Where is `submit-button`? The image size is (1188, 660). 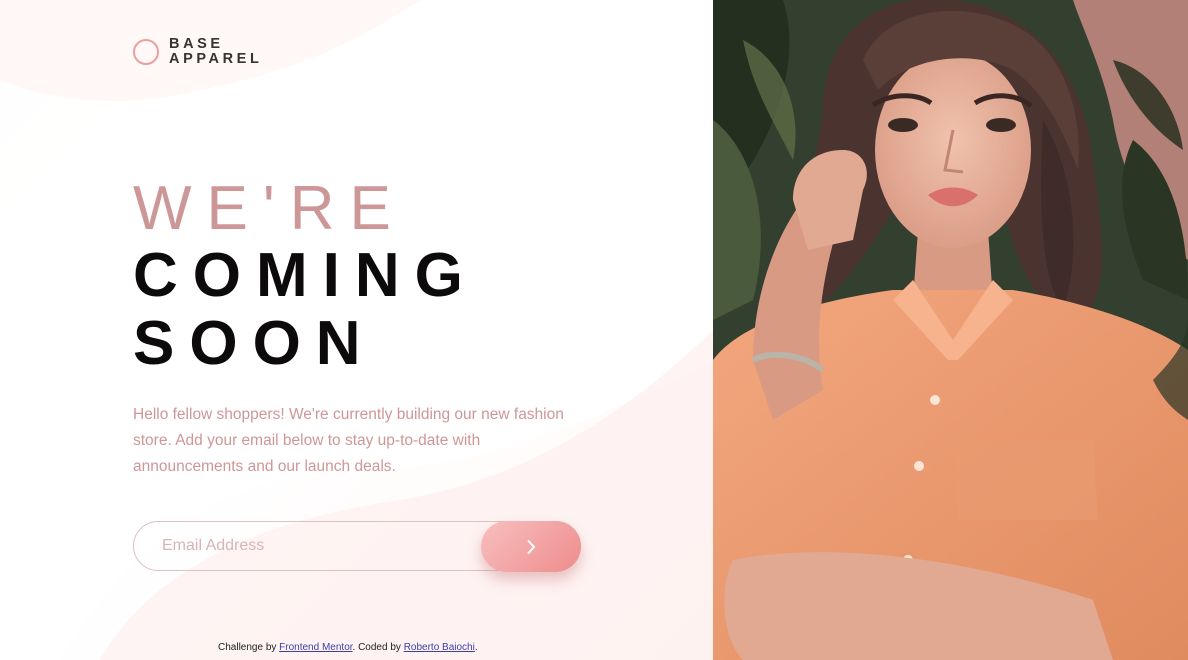 submit-button is located at coordinates (531, 546).